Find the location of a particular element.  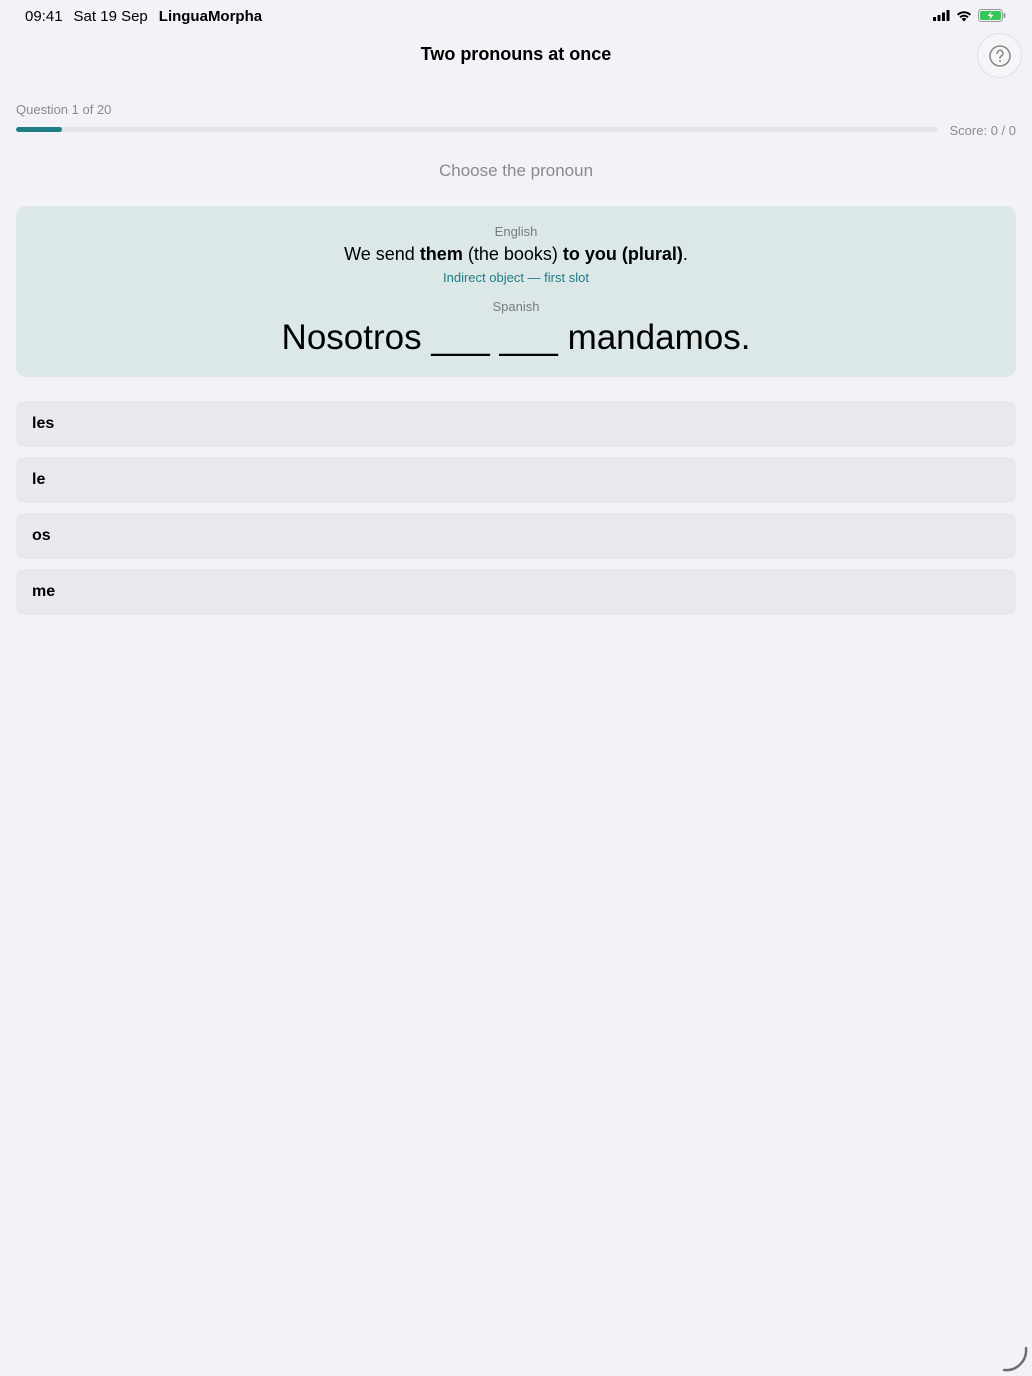

slot-hint: Indirect object — first slot is located at coordinates (516, 277).